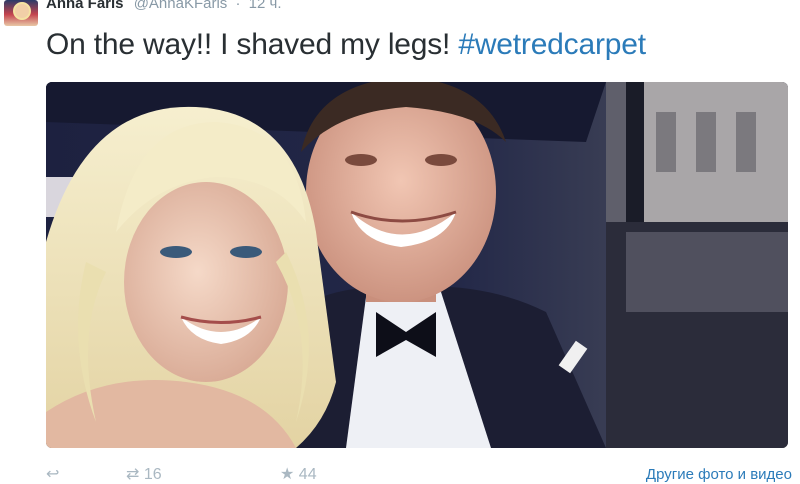  What do you see at coordinates (85, 6) in the screenshot?
I see `author-name: Anna Faris` at bounding box center [85, 6].